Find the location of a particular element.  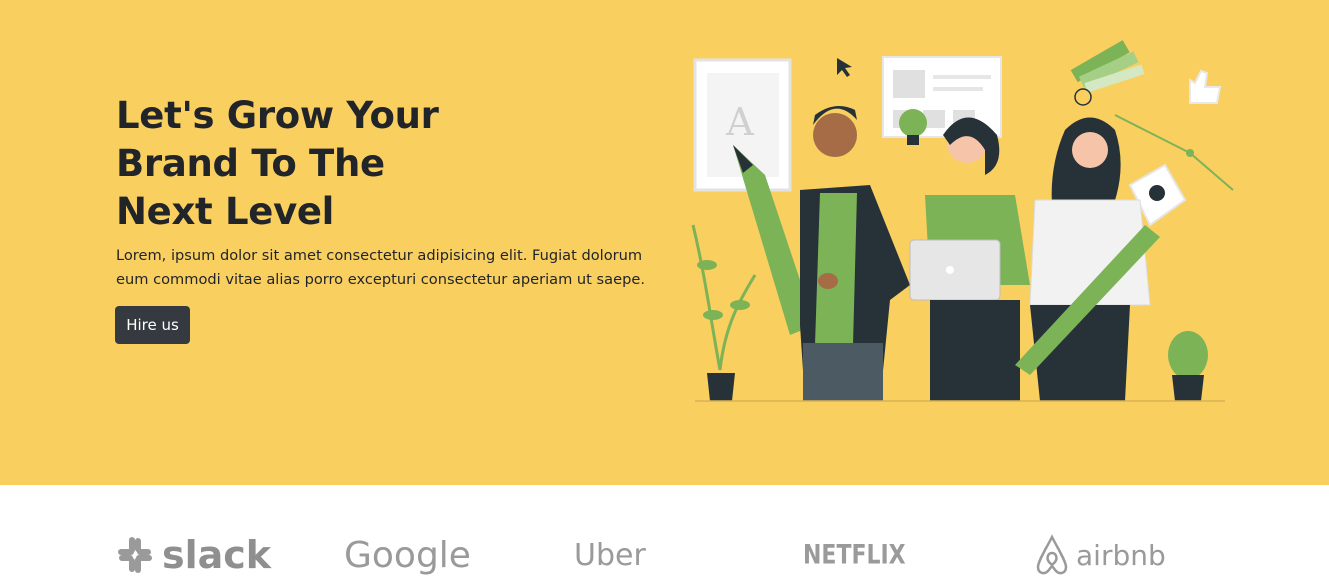

hero-title-line: Brand To The is located at coordinates (250, 163).